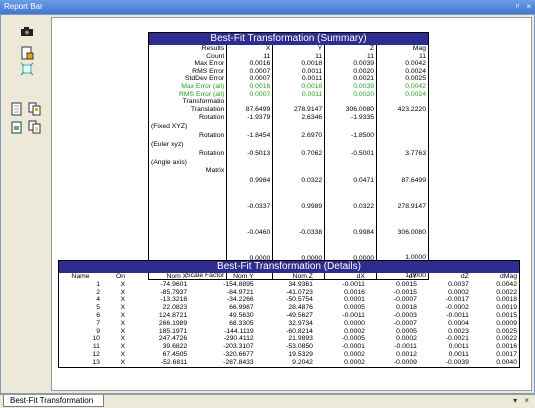 Image resolution: width=535 pixels, height=408 pixels. Describe the element at coordinates (121, 276) in the screenshot. I see `details-column-header: On` at that location.